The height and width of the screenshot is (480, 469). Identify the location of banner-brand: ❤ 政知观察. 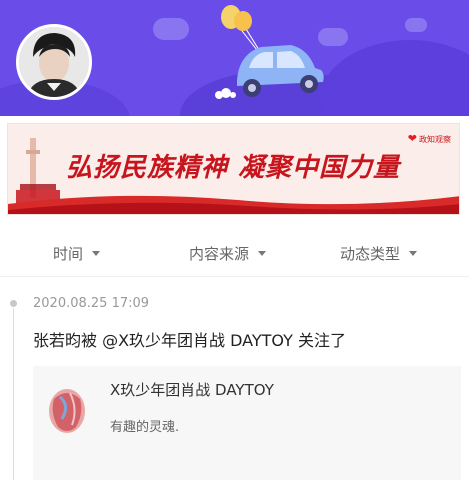
(429, 138).